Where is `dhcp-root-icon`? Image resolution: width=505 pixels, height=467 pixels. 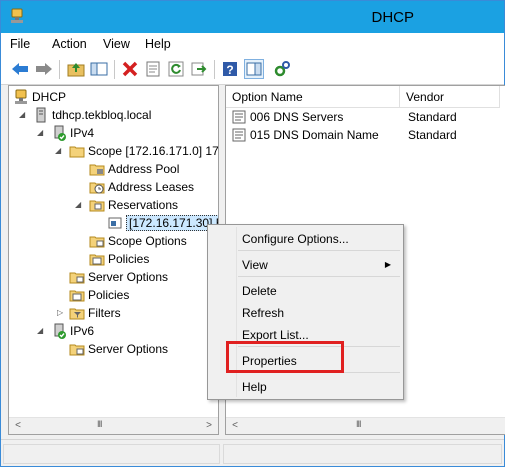 dhcp-root-icon is located at coordinates (21, 96).